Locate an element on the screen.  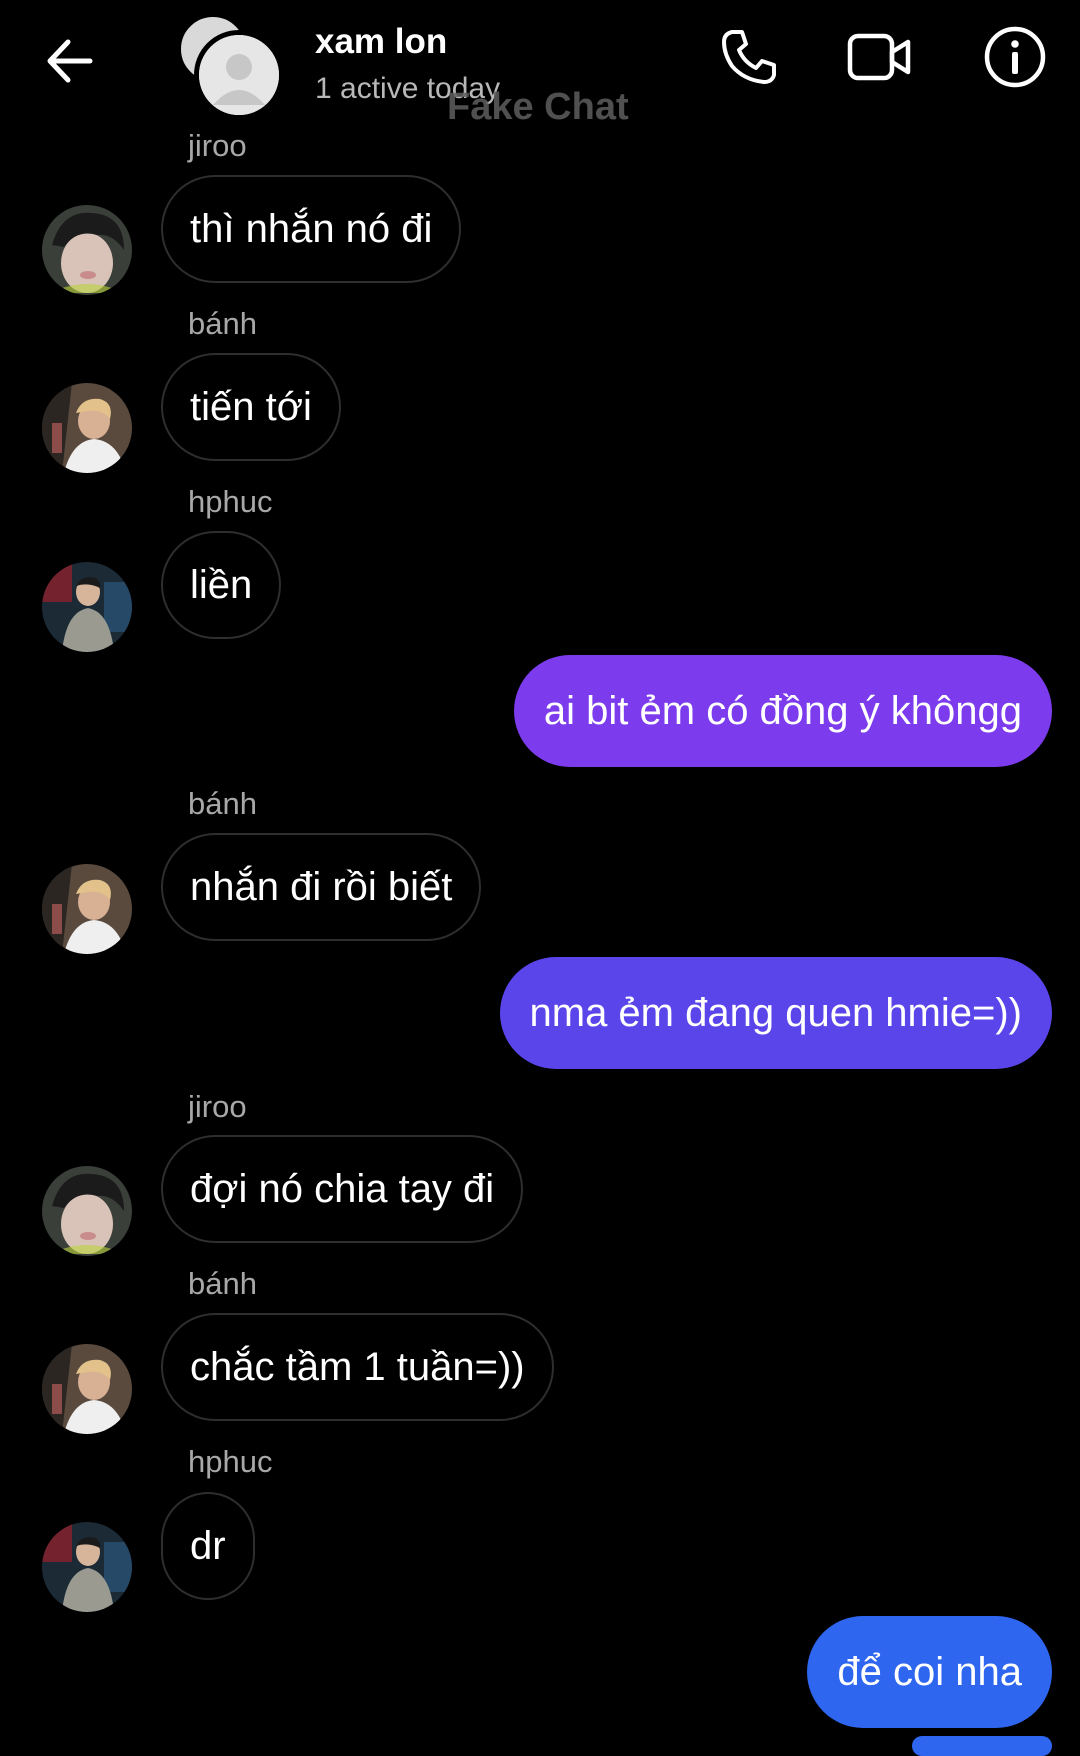
incoming-message: đợi nó chia tay đi is located at coordinates (342, 1189).